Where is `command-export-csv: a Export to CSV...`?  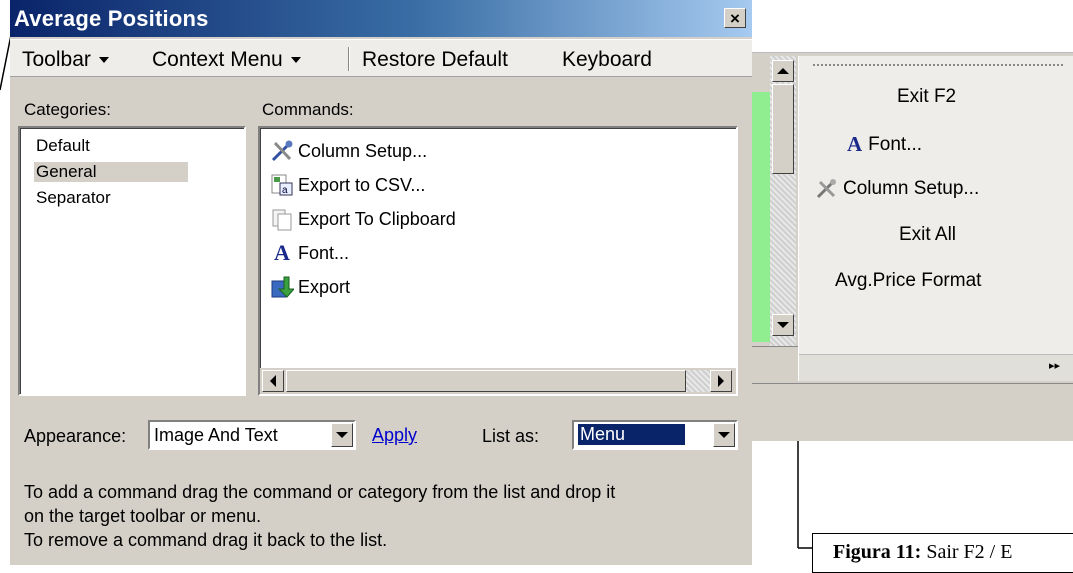 command-export-csv: a Export to CSV... is located at coordinates (347, 185).